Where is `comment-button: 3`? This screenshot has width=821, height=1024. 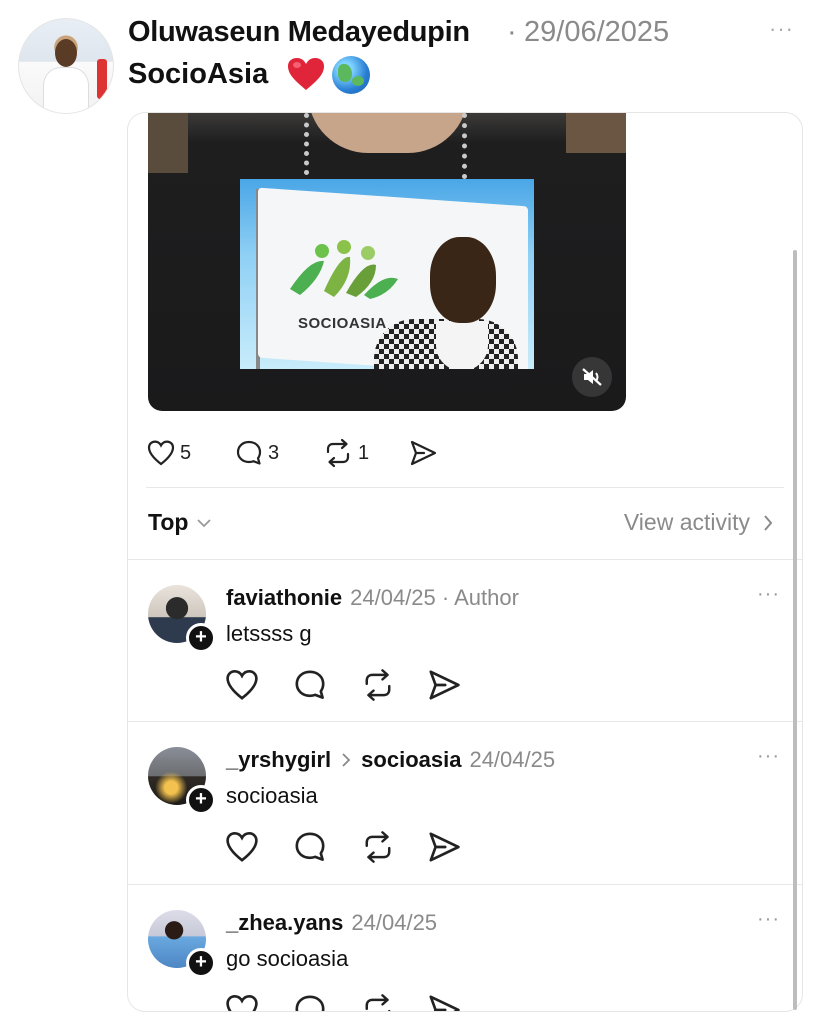
comment-button: 3 is located at coordinates (256, 453).